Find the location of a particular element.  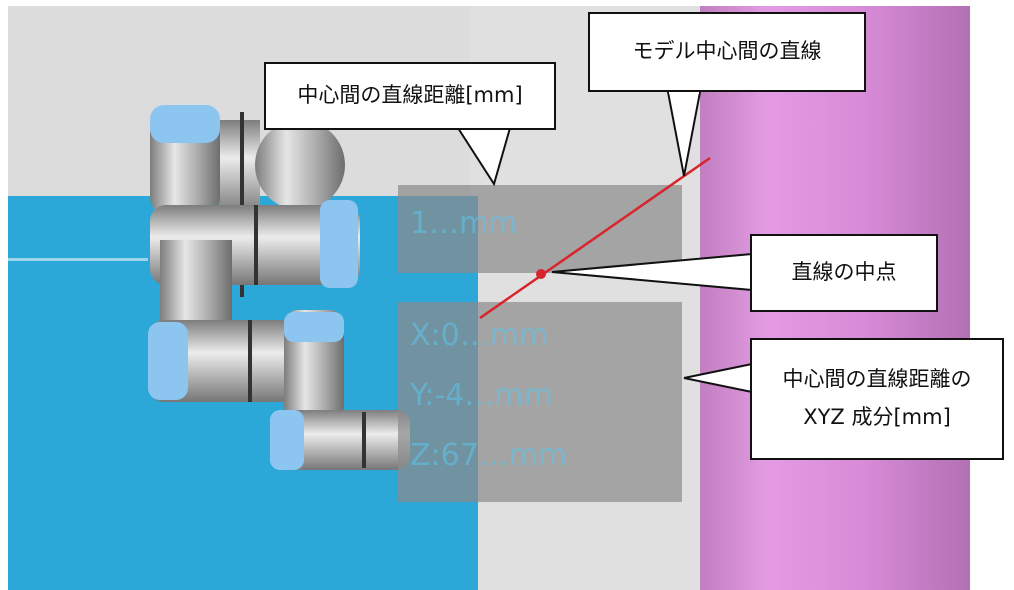

midpoint-marker is located at coordinates (541, 274).